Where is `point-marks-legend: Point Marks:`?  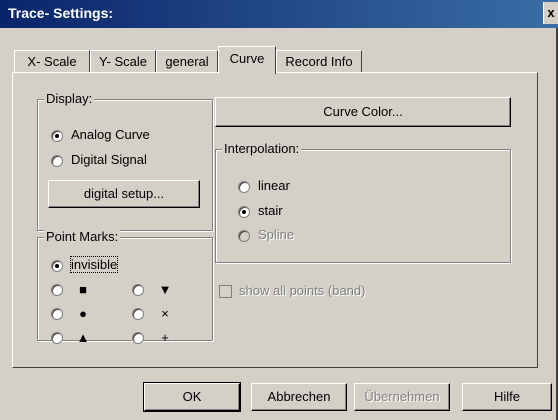
point-marks-legend: Point Marks: is located at coordinates (82, 236).